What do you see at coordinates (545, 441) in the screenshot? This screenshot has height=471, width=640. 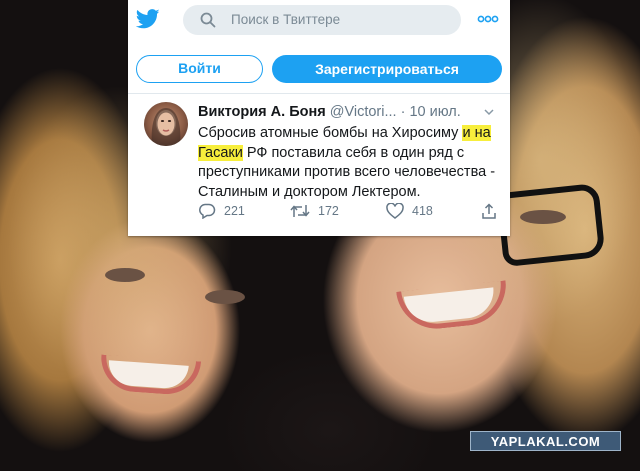 I see `watermark: YAPLAKAL.COM` at bounding box center [545, 441].